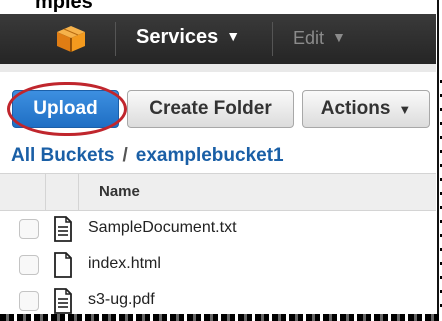 The width and height of the screenshot is (442, 321). I want to click on services-label: Services, so click(177, 37).